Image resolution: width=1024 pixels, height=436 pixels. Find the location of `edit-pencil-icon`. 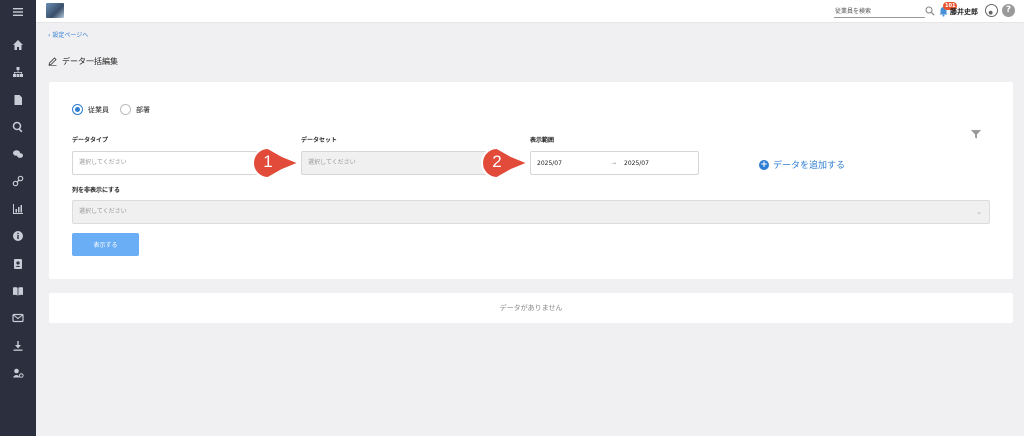

edit-pencil-icon is located at coordinates (52, 61).